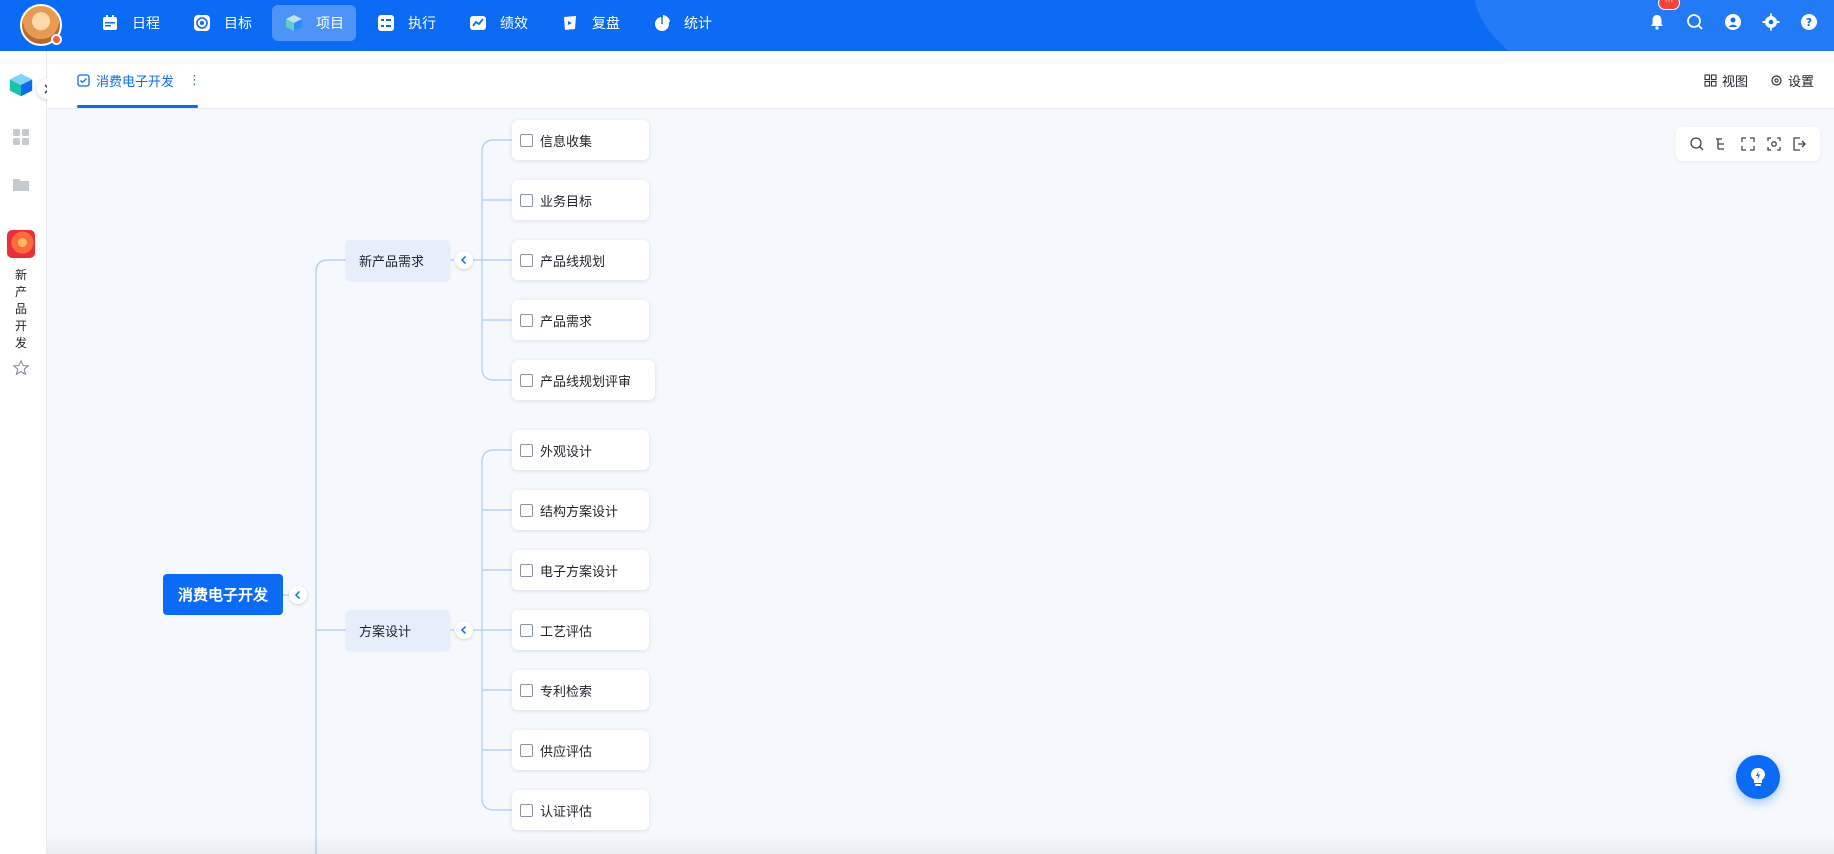 This screenshot has height=854, width=1834. I want to click on nav-item-stats: 统计, so click(682, 23).